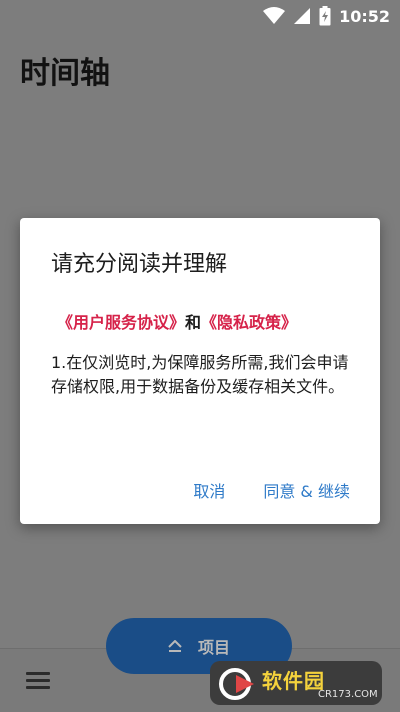 The width and height of the screenshot is (400, 712). Describe the element at coordinates (209, 490) in the screenshot. I see `cancel-button: 取消` at that location.